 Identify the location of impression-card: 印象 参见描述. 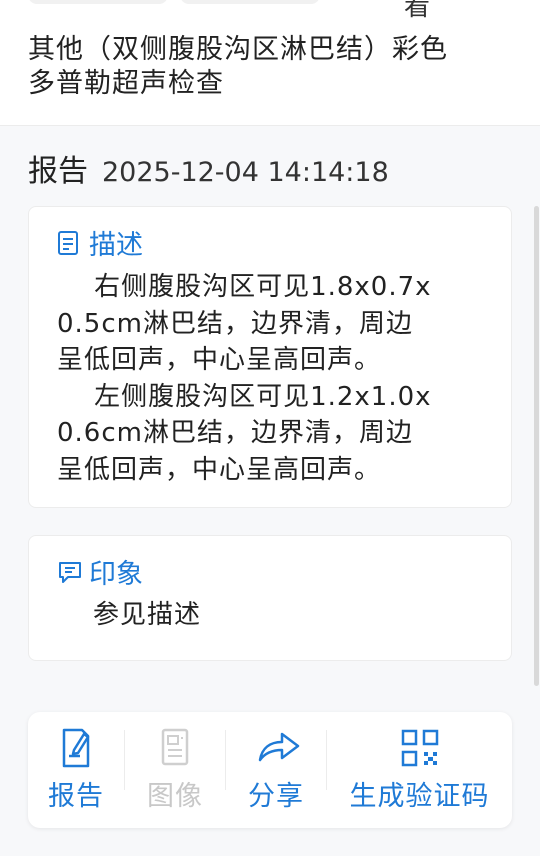
(270, 598).